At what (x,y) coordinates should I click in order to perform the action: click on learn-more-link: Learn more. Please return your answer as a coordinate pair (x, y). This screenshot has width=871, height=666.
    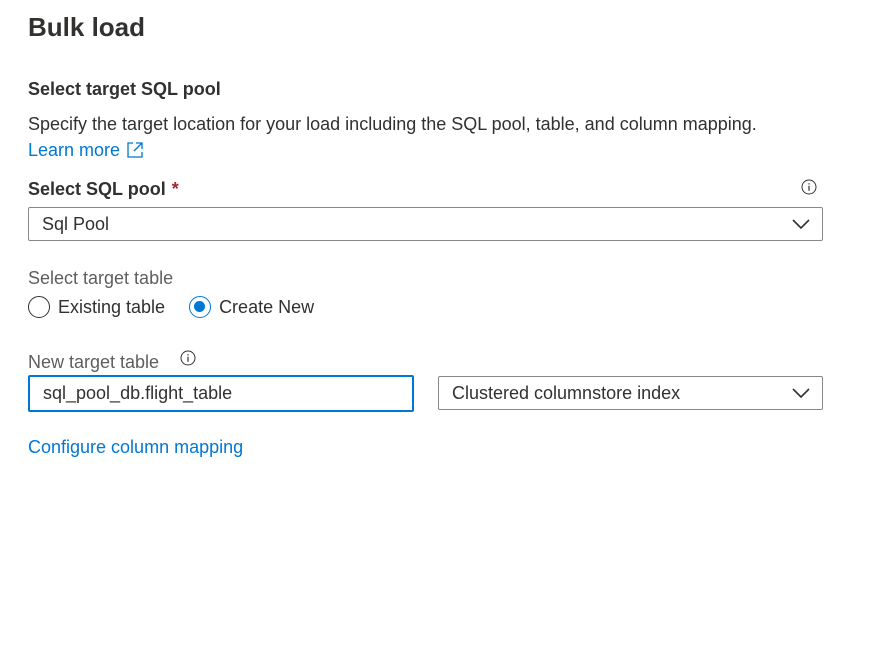
    Looking at the image, I should click on (86, 150).